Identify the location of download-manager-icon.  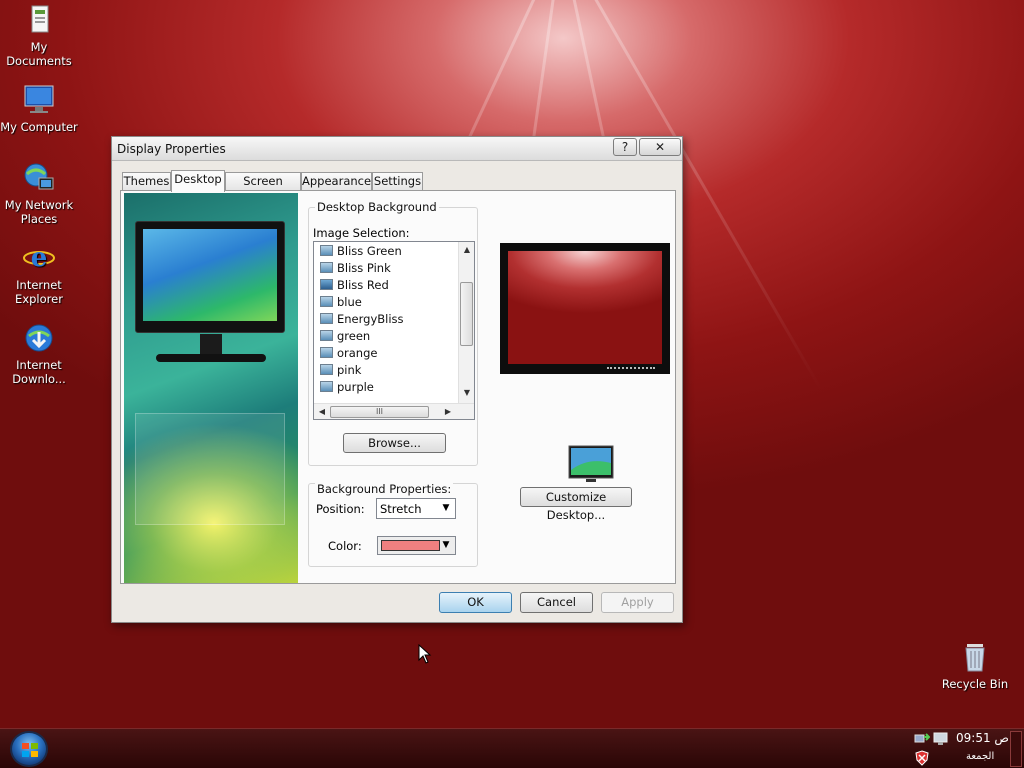
(39, 338).